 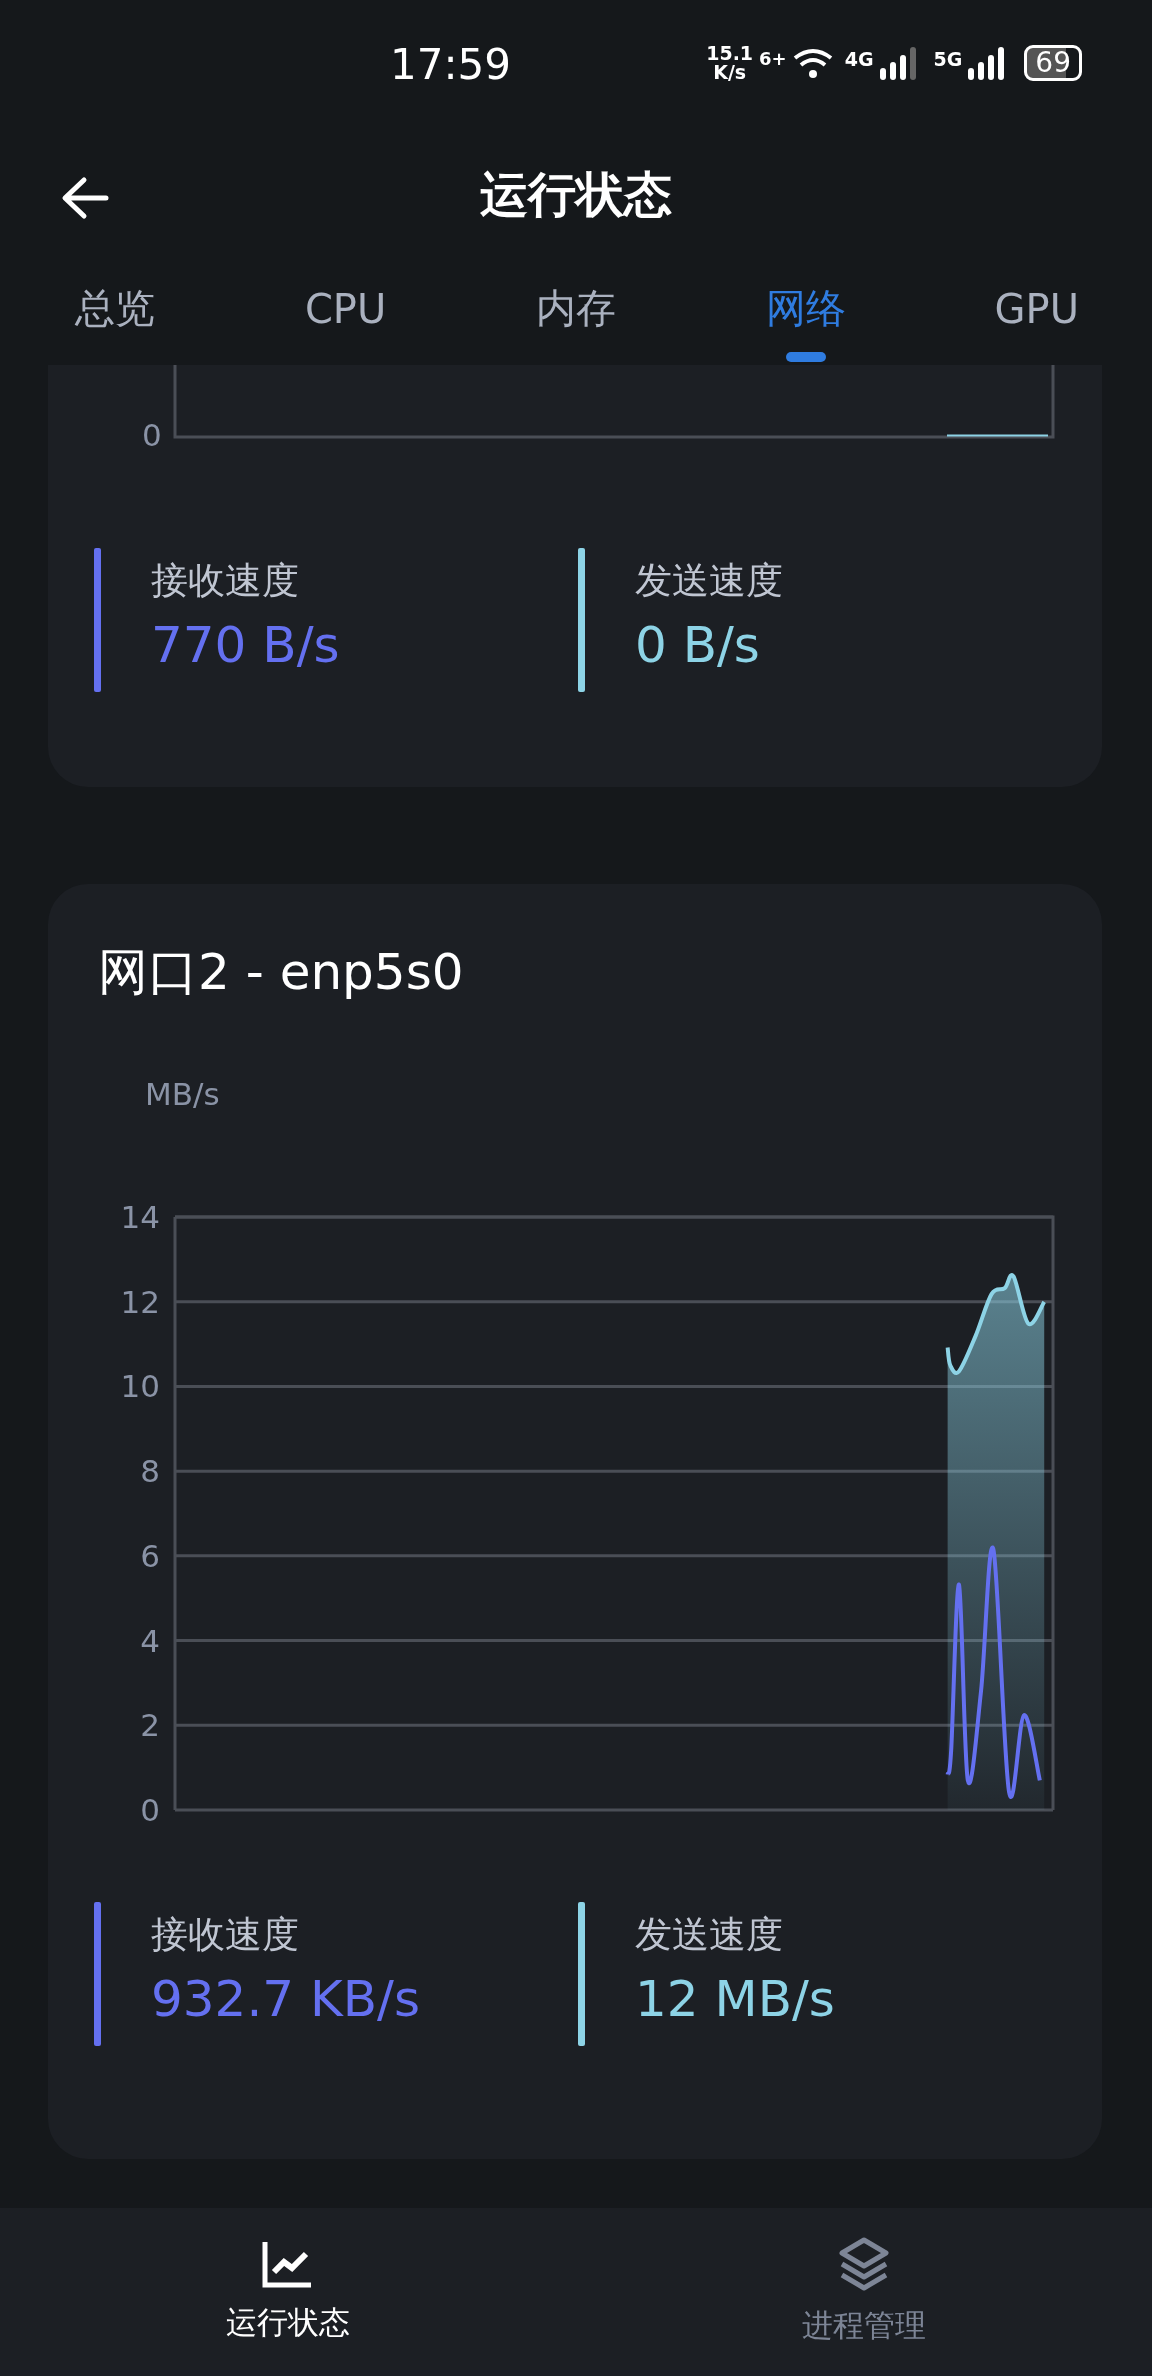 What do you see at coordinates (345, 312) in the screenshot?
I see `tab: CPU` at bounding box center [345, 312].